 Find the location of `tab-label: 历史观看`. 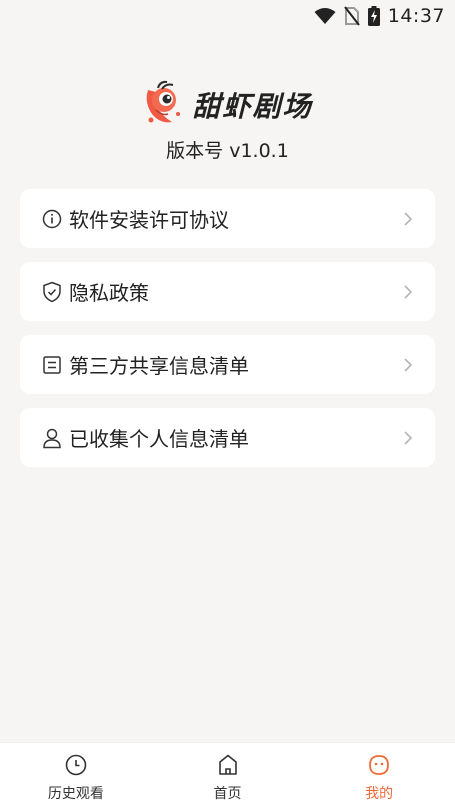

tab-label: 历史观看 is located at coordinates (75, 794).